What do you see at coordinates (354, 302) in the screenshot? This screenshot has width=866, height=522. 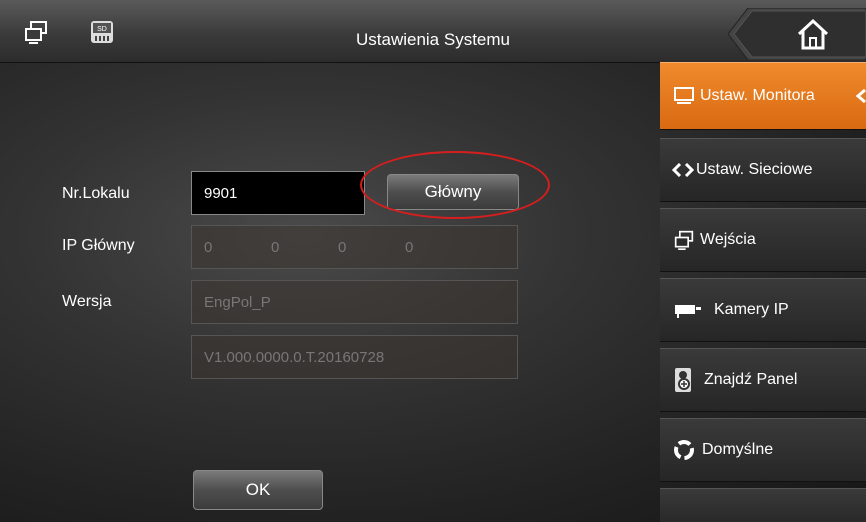 I see `version-field: EngPol_P` at bounding box center [354, 302].